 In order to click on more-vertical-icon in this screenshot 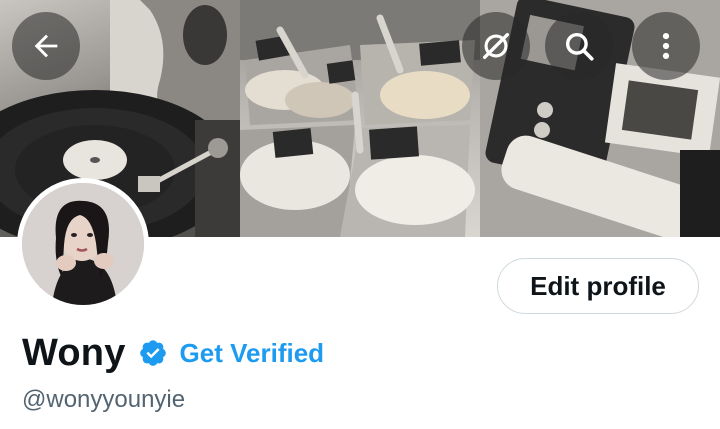, I will do `click(666, 46)`.